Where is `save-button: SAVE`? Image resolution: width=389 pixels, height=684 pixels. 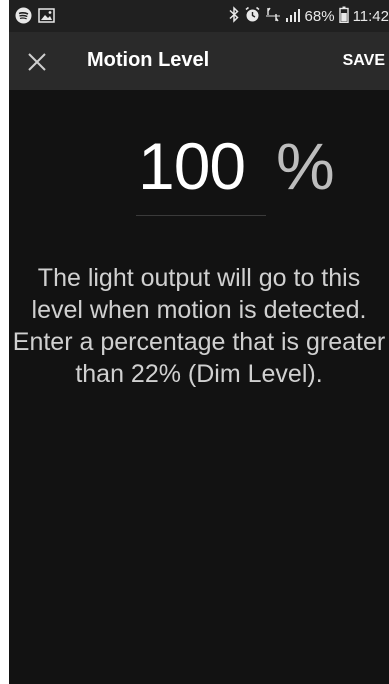 save-button: SAVE is located at coordinates (364, 61).